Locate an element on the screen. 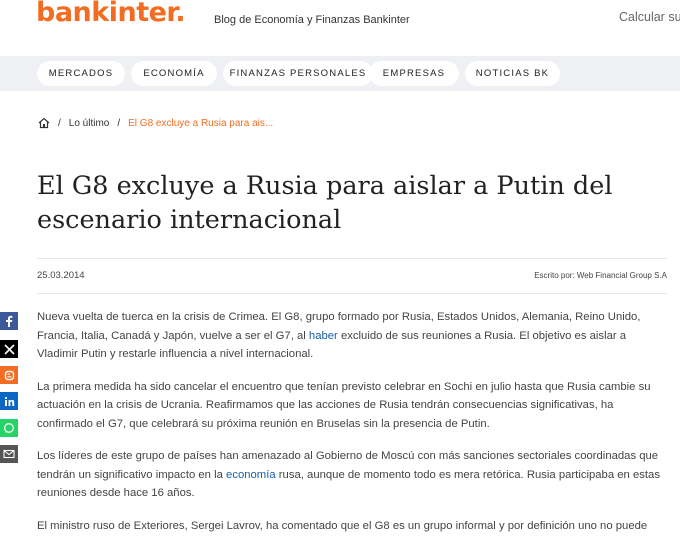  nav-item-mercados: MERCADOS is located at coordinates (81, 73).